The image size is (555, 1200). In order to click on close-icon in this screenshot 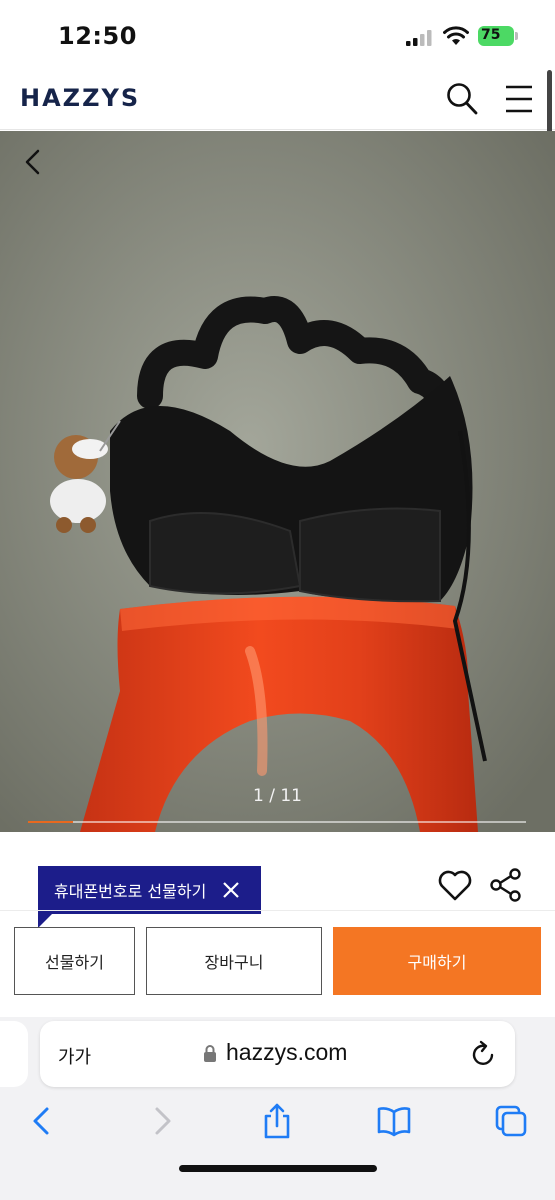, I will do `click(231, 890)`.